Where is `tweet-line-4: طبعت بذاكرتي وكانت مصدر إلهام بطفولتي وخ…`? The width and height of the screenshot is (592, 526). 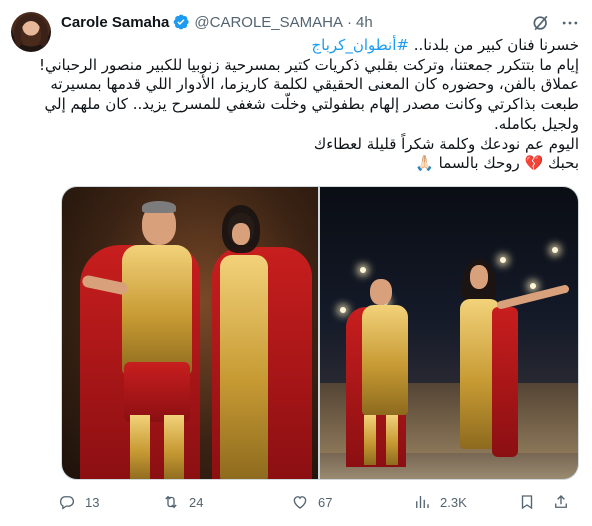
tweet-line-4: طبعت بذاكرتي وكانت مصدر إلهام بطفولتي وخ… is located at coordinates (311, 104).